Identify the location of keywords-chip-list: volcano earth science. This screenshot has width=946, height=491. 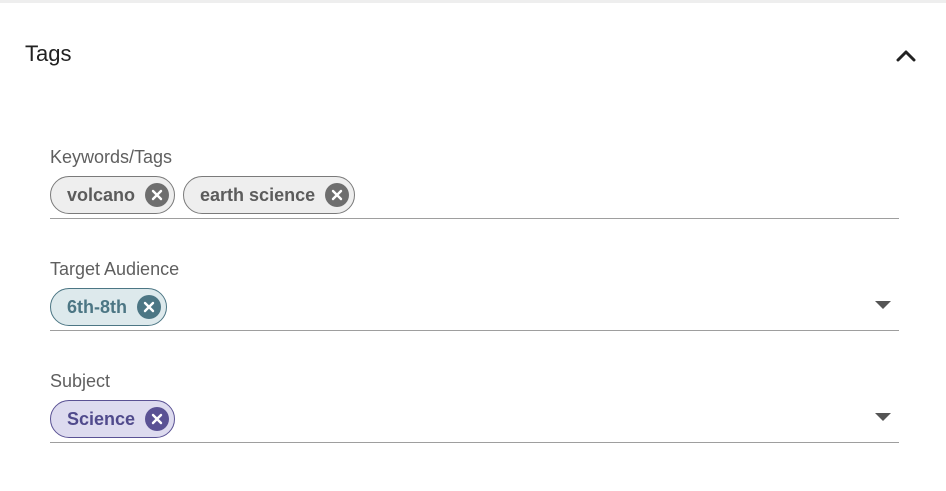
(203, 195).